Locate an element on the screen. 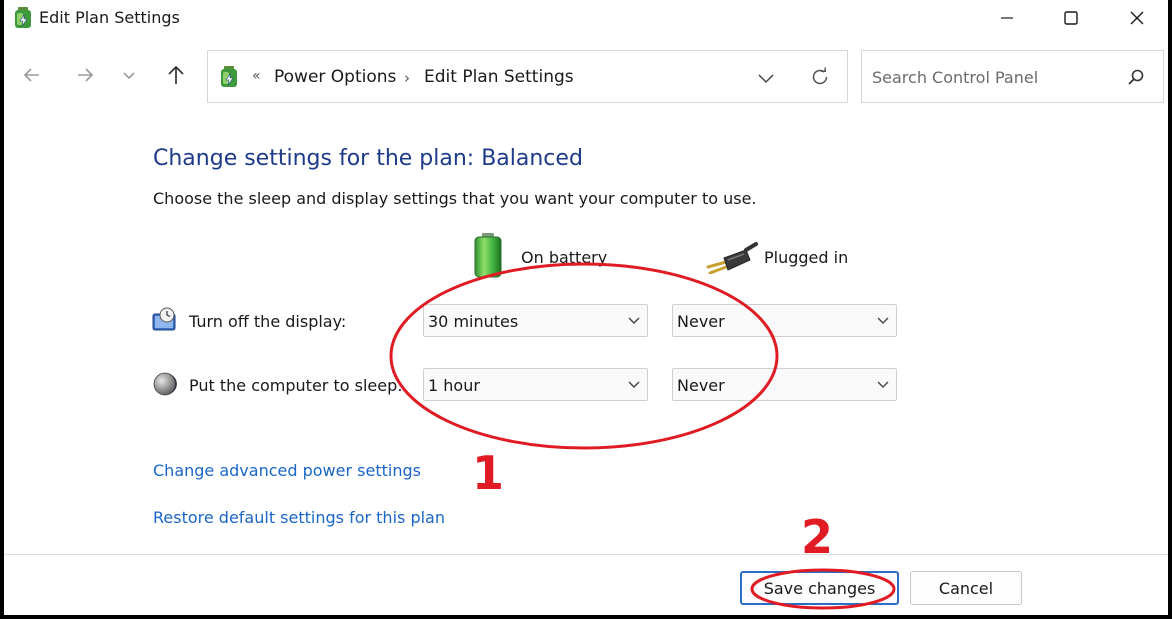 This screenshot has height=619, width=1172. annotation-number-1: 1 is located at coordinates (488, 473).